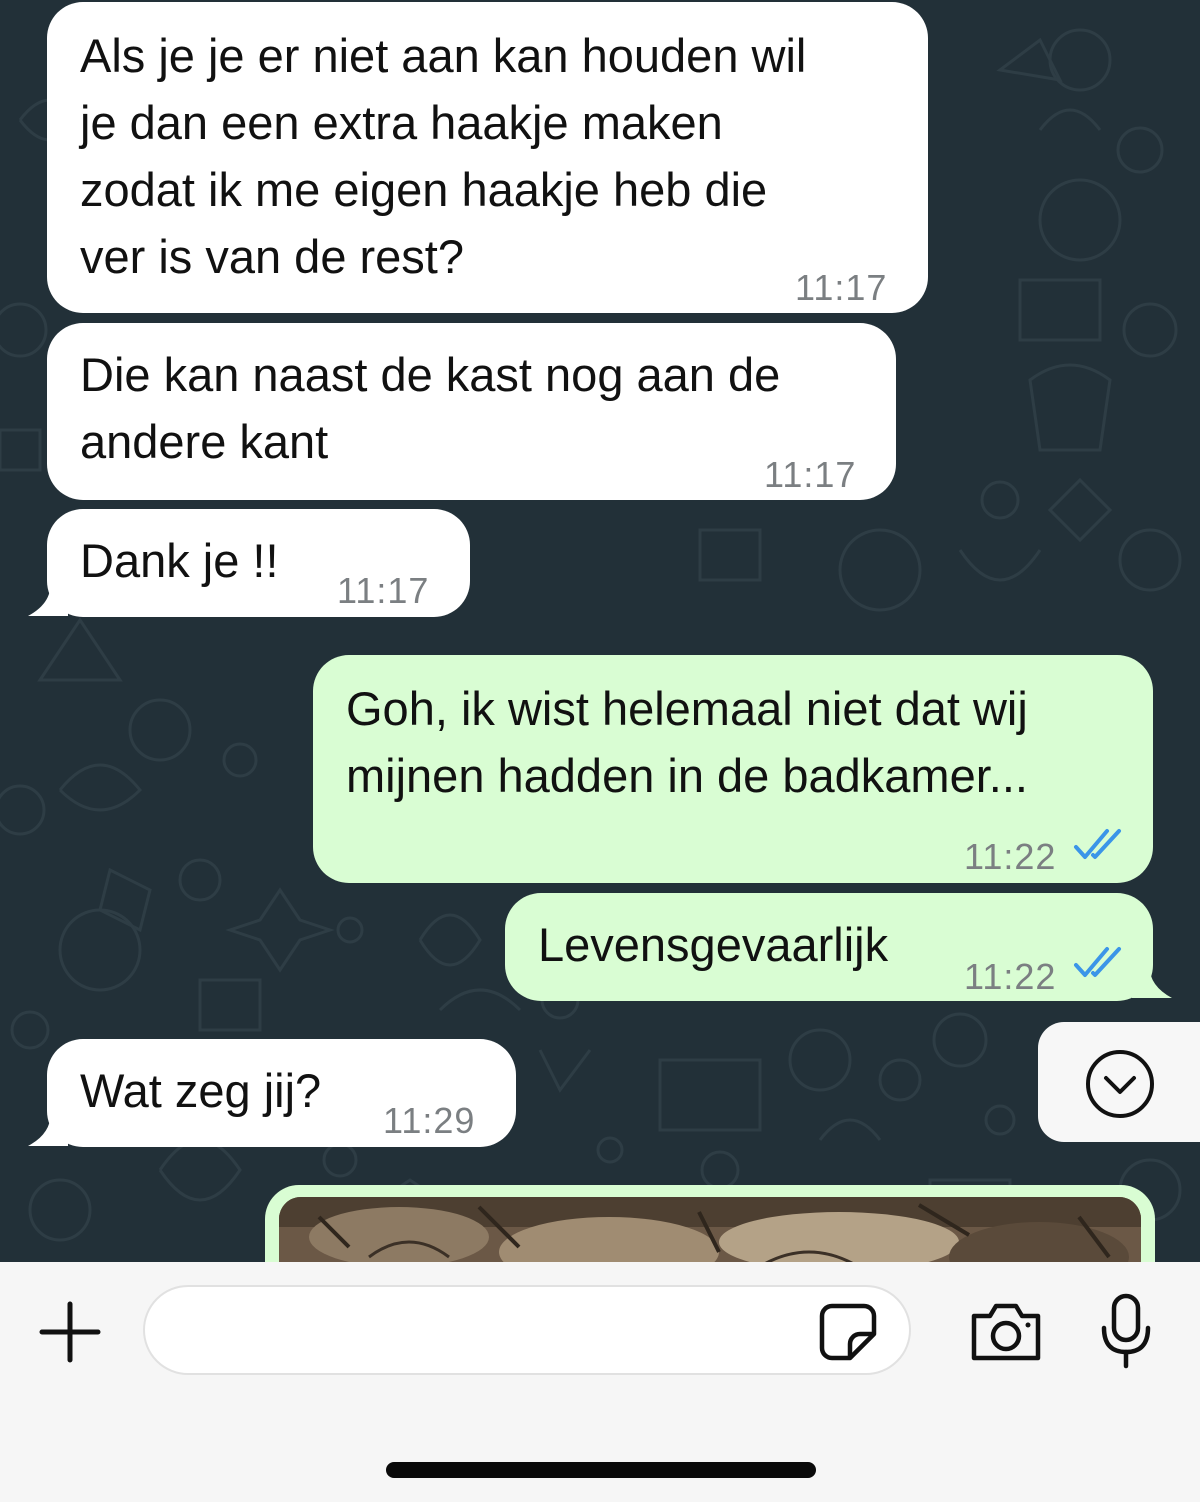 Image resolution: width=1200 pixels, height=1502 pixels. I want to click on shared-photo, so click(710, 1229).